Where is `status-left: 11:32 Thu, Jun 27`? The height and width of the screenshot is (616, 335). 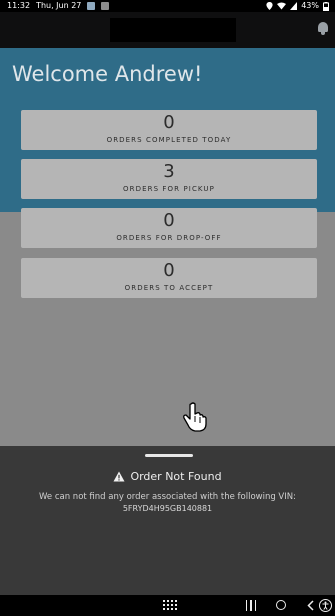
status-left: 11:32 Thu, Jun 27 is located at coordinates (58, 6).